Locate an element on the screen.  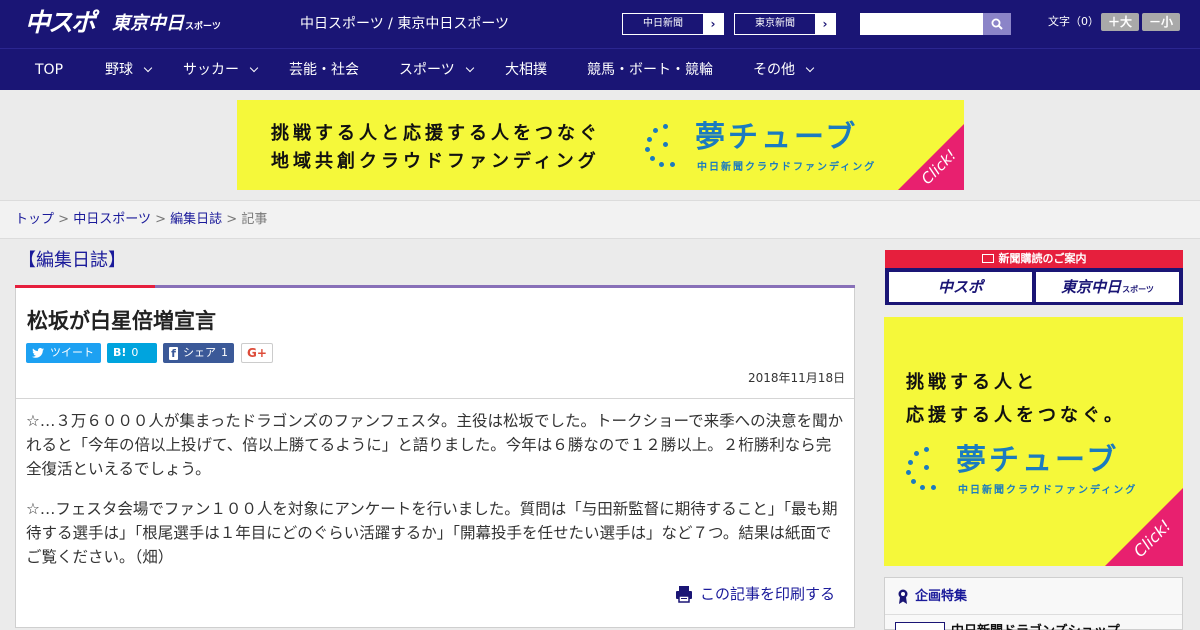
tokyo-chunichi-logo: 東京中日スポーツ is located at coordinates (166, 25).